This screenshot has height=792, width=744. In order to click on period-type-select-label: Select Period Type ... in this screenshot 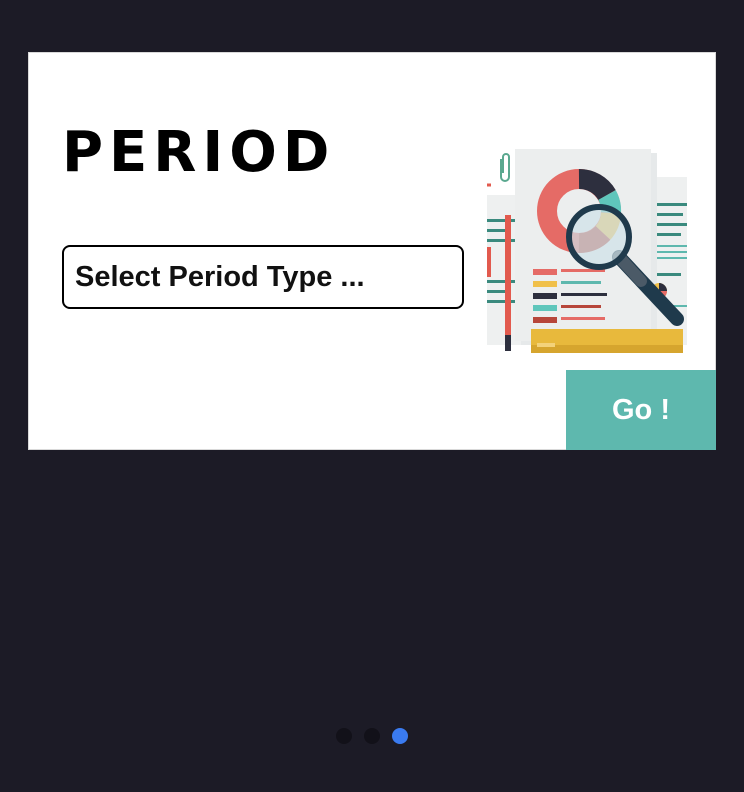, I will do `click(220, 276)`.